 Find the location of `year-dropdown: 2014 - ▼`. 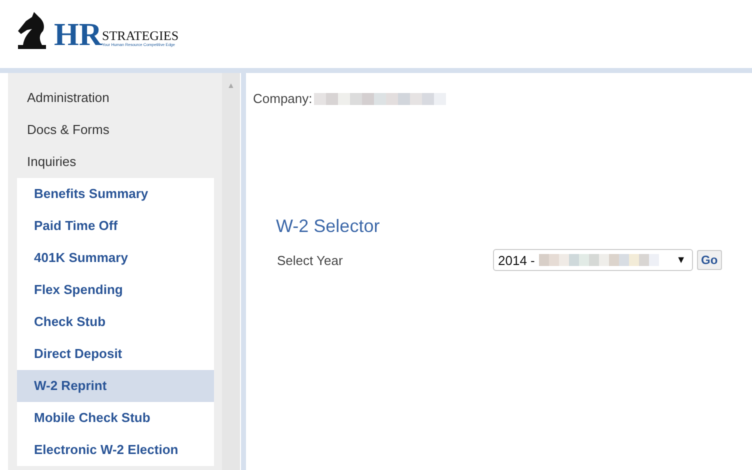

year-dropdown: 2014 - ▼ is located at coordinates (593, 260).